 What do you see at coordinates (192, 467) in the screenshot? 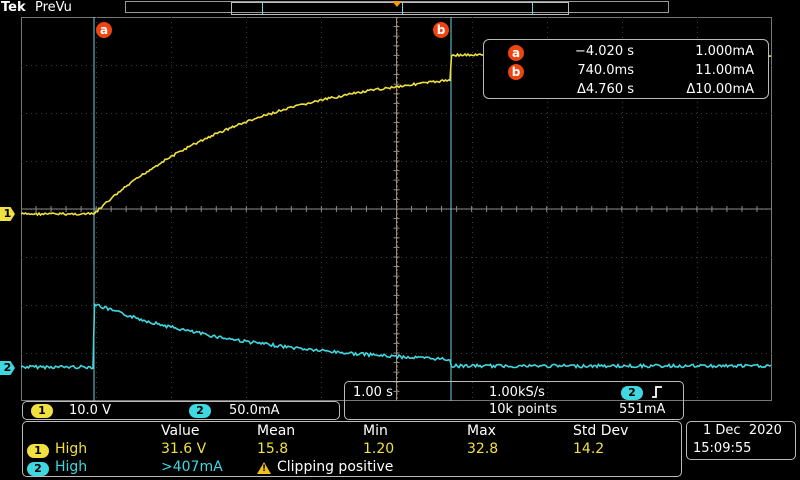
I see `meas-row2-value: >407mA` at bounding box center [192, 467].